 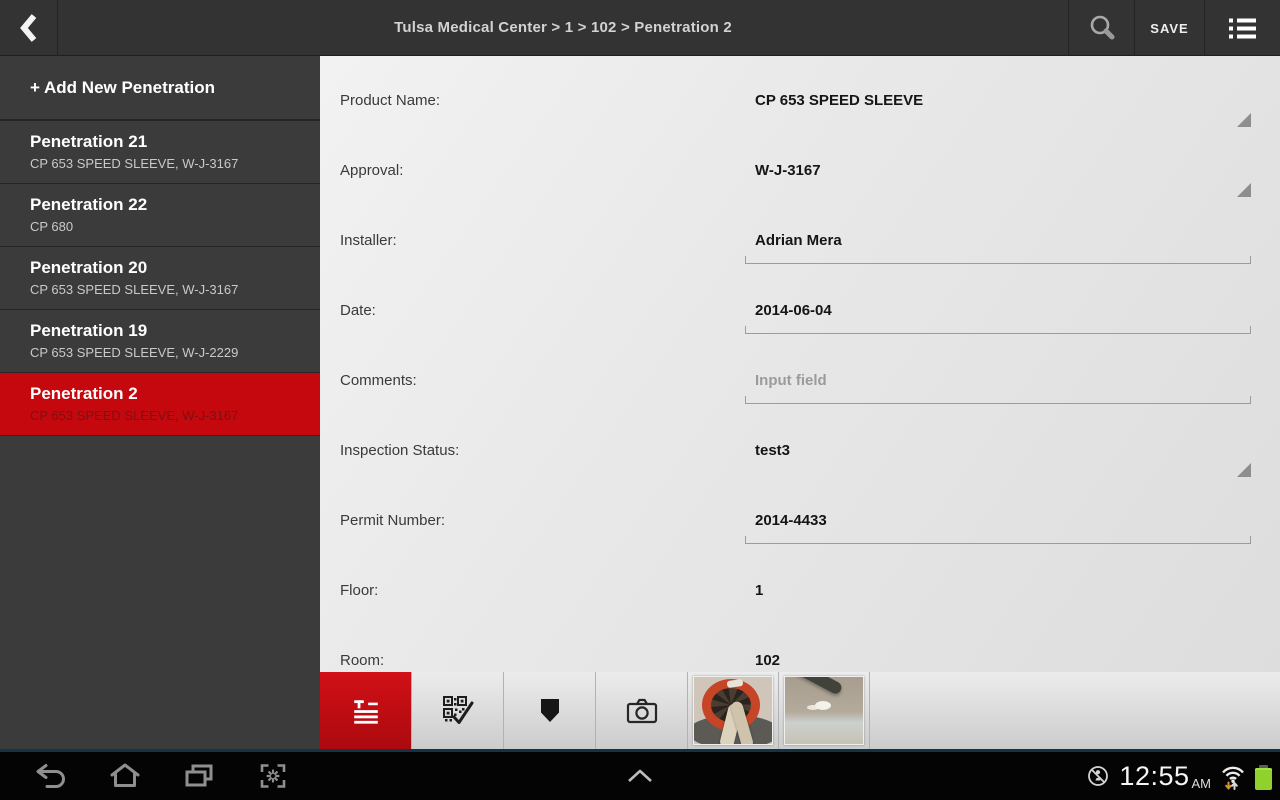 What do you see at coordinates (89, 204) in the screenshot?
I see `penetration-title: Penetration 22` at bounding box center [89, 204].